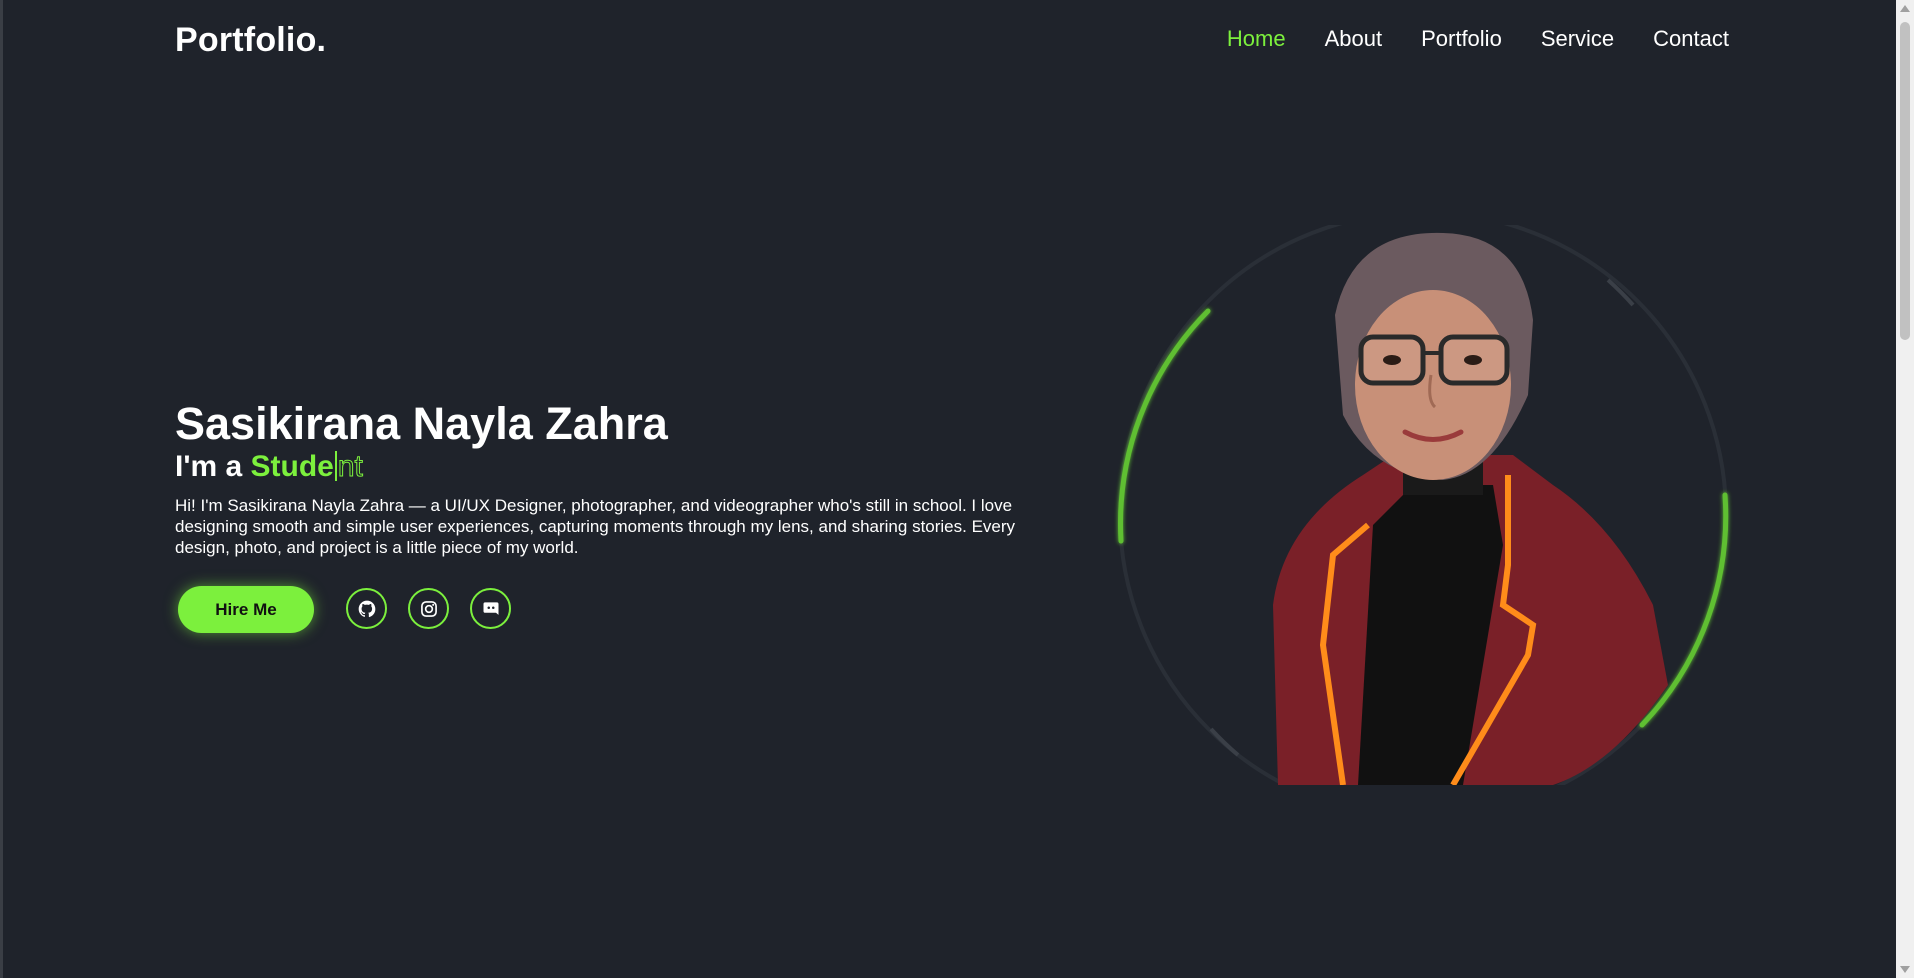 The image size is (1914, 978). What do you see at coordinates (250, 40) in the screenshot?
I see `site-logo: Portfolio.` at bounding box center [250, 40].